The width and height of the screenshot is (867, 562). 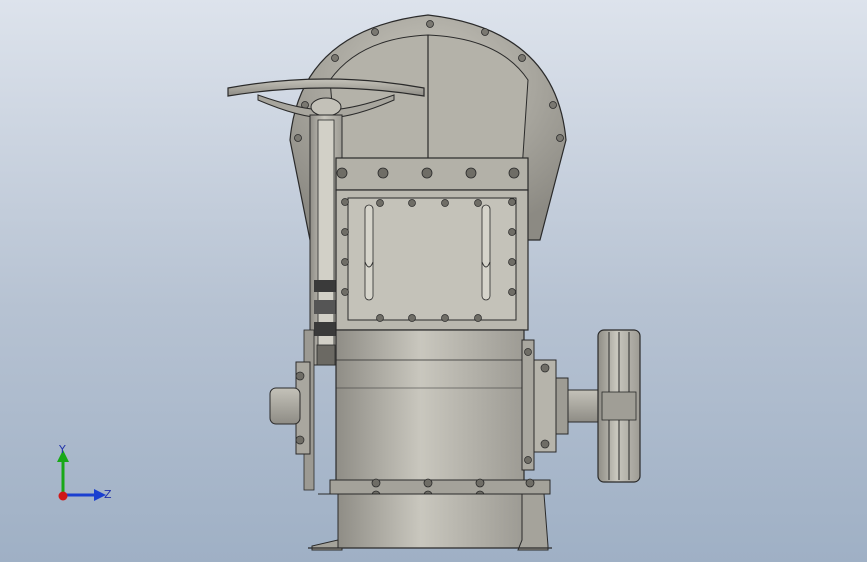 What do you see at coordinates (430, 522) in the screenshot?
I see `base-stand` at bounding box center [430, 522].